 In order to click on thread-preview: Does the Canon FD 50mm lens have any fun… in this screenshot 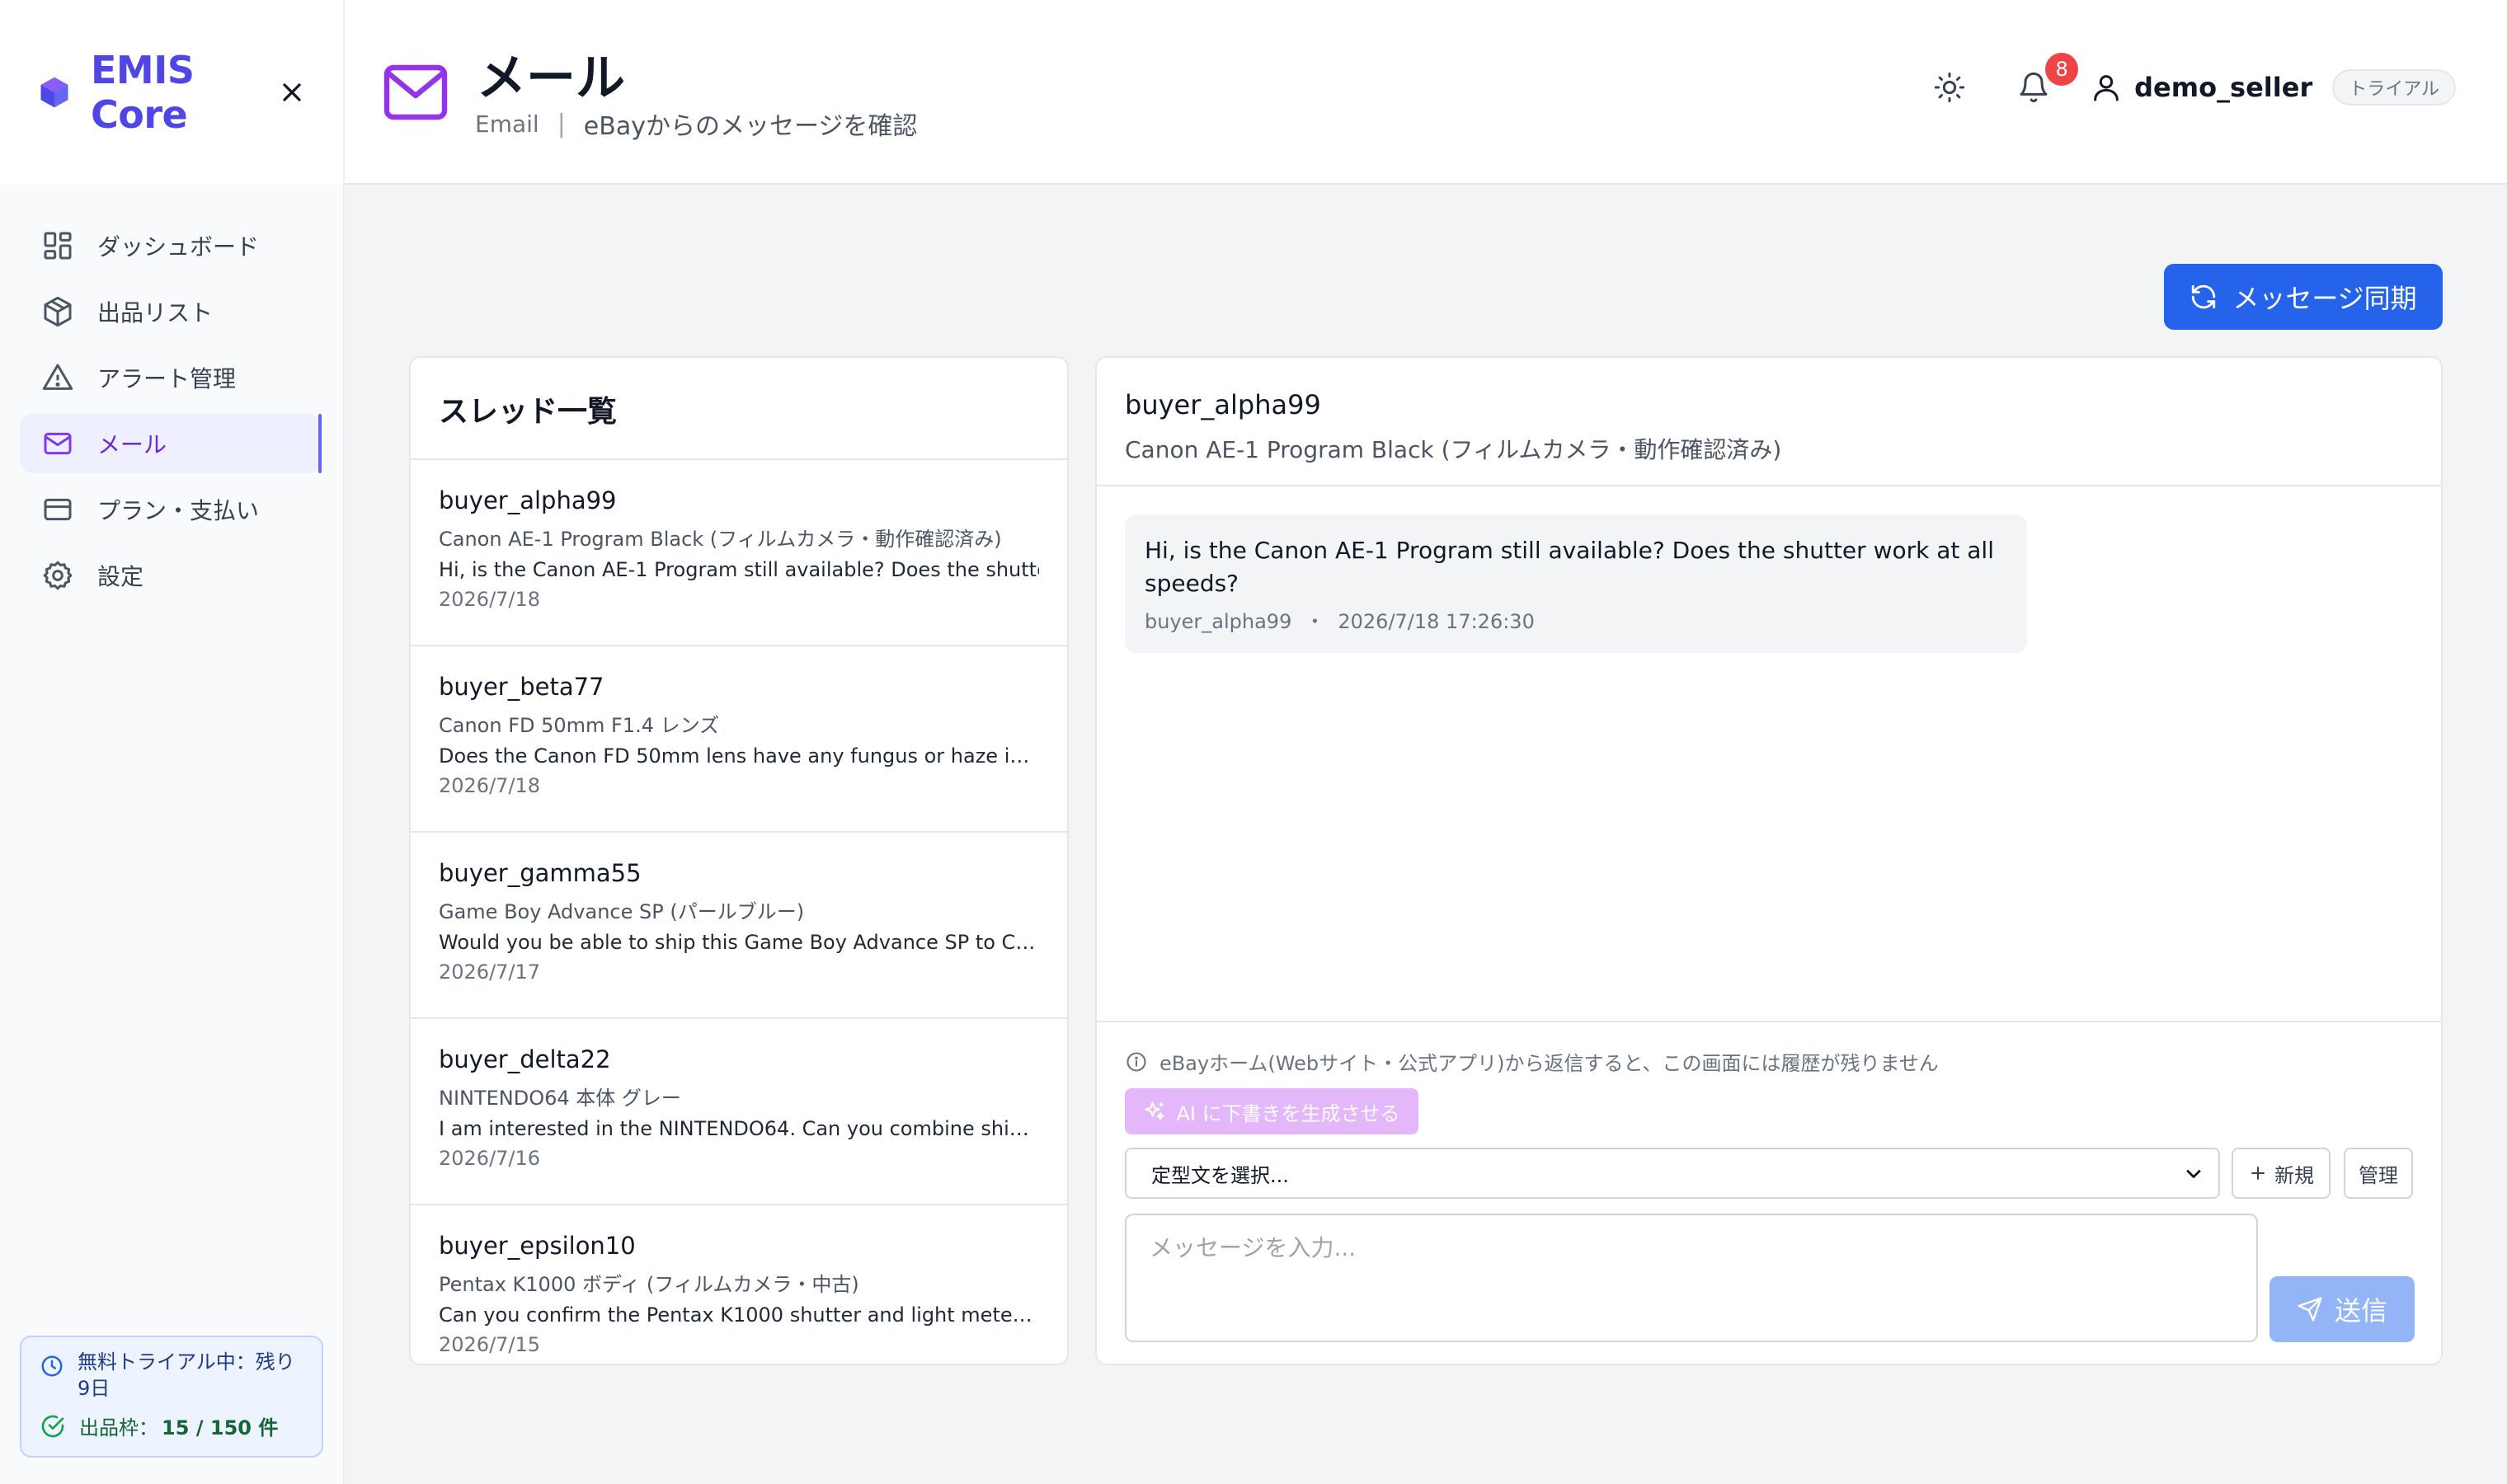, I will do `click(739, 756)`.